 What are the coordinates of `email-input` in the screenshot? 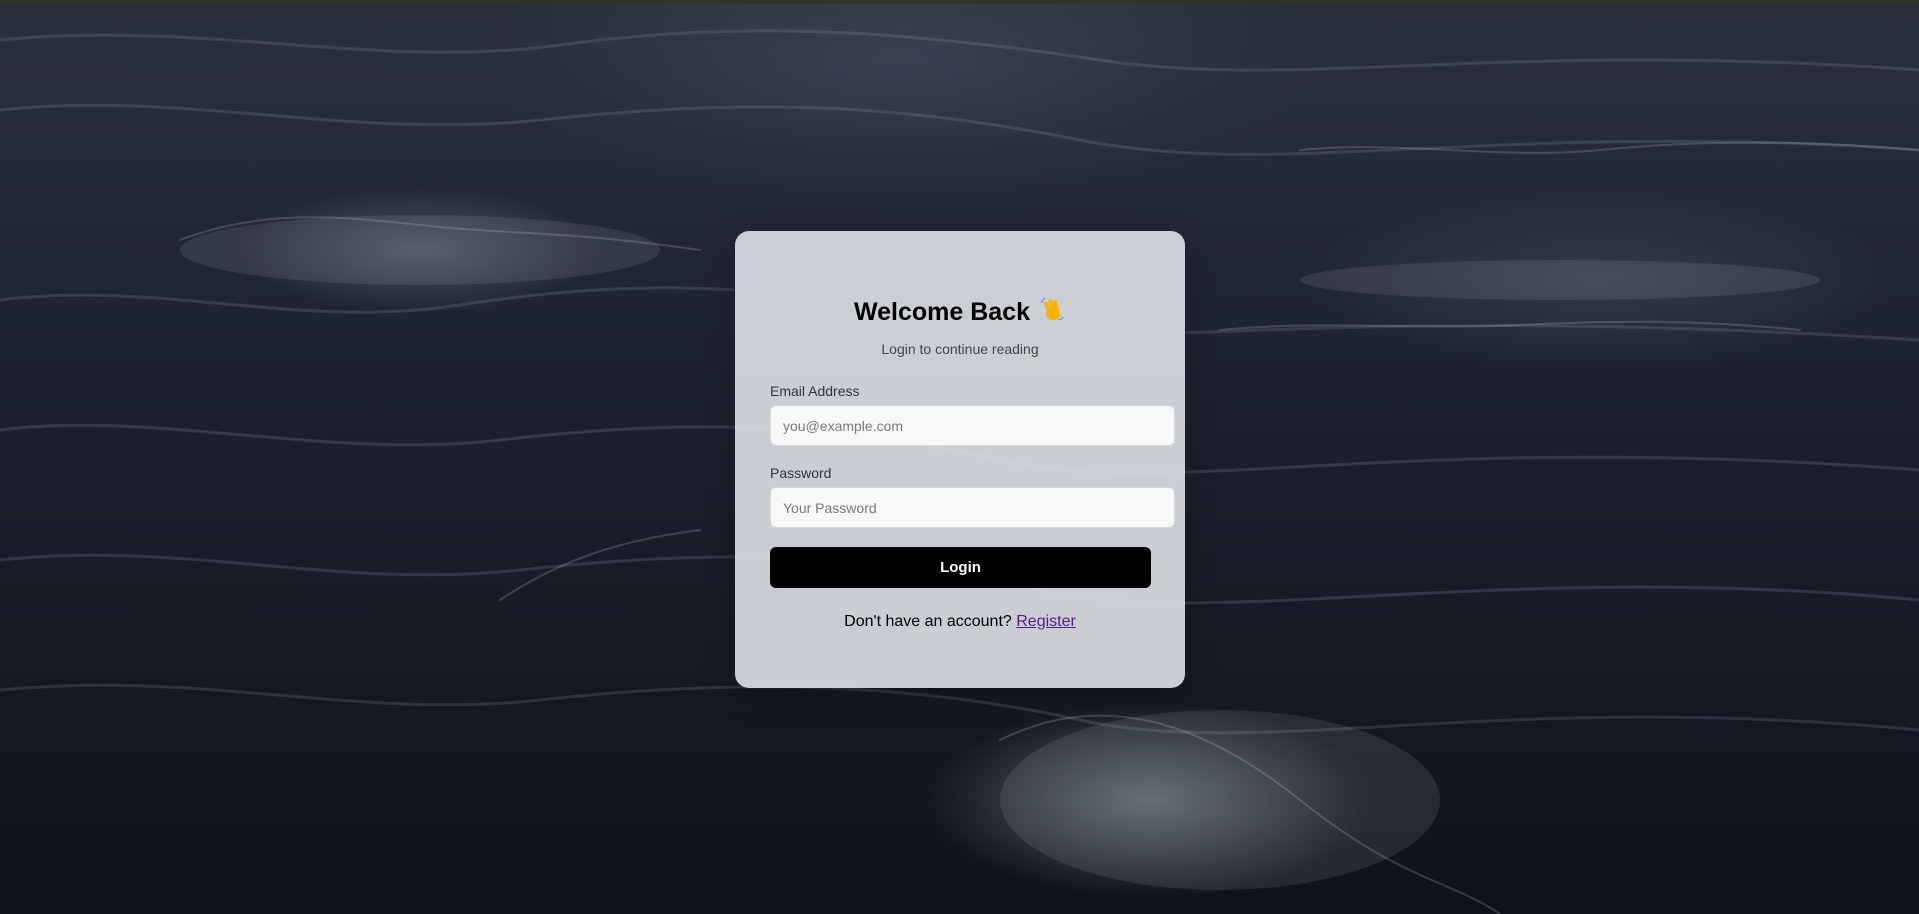 It's located at (972, 425).